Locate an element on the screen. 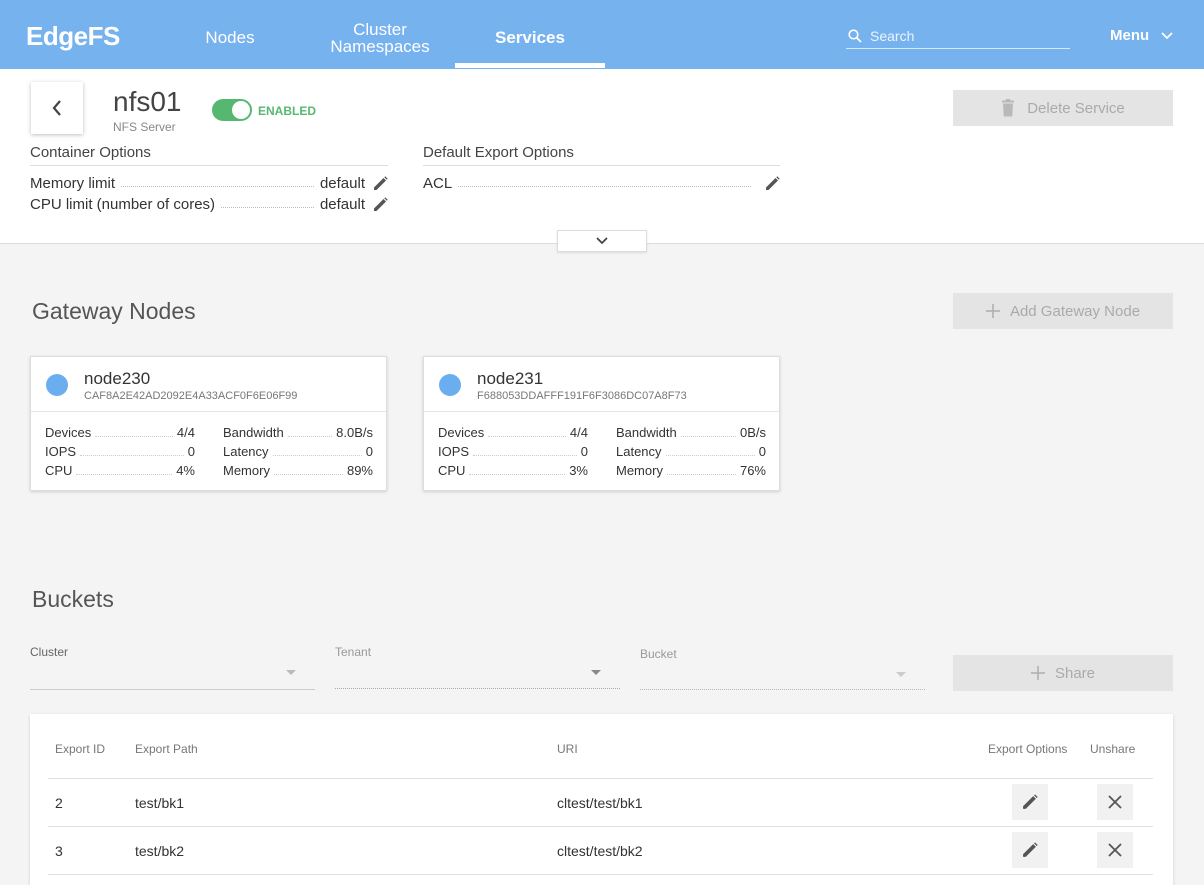  node-name: node230 is located at coordinates (117, 378).